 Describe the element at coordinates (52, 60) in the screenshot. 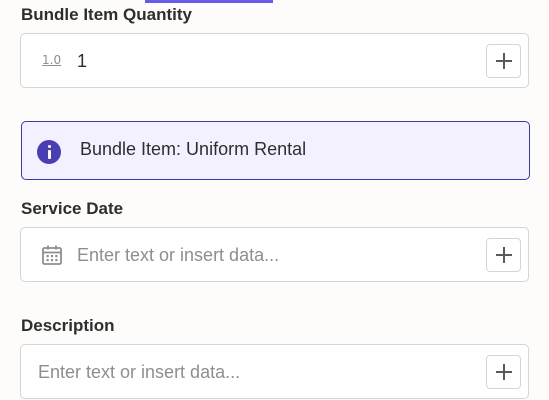

I see `number-type-icon: 1.0` at that location.